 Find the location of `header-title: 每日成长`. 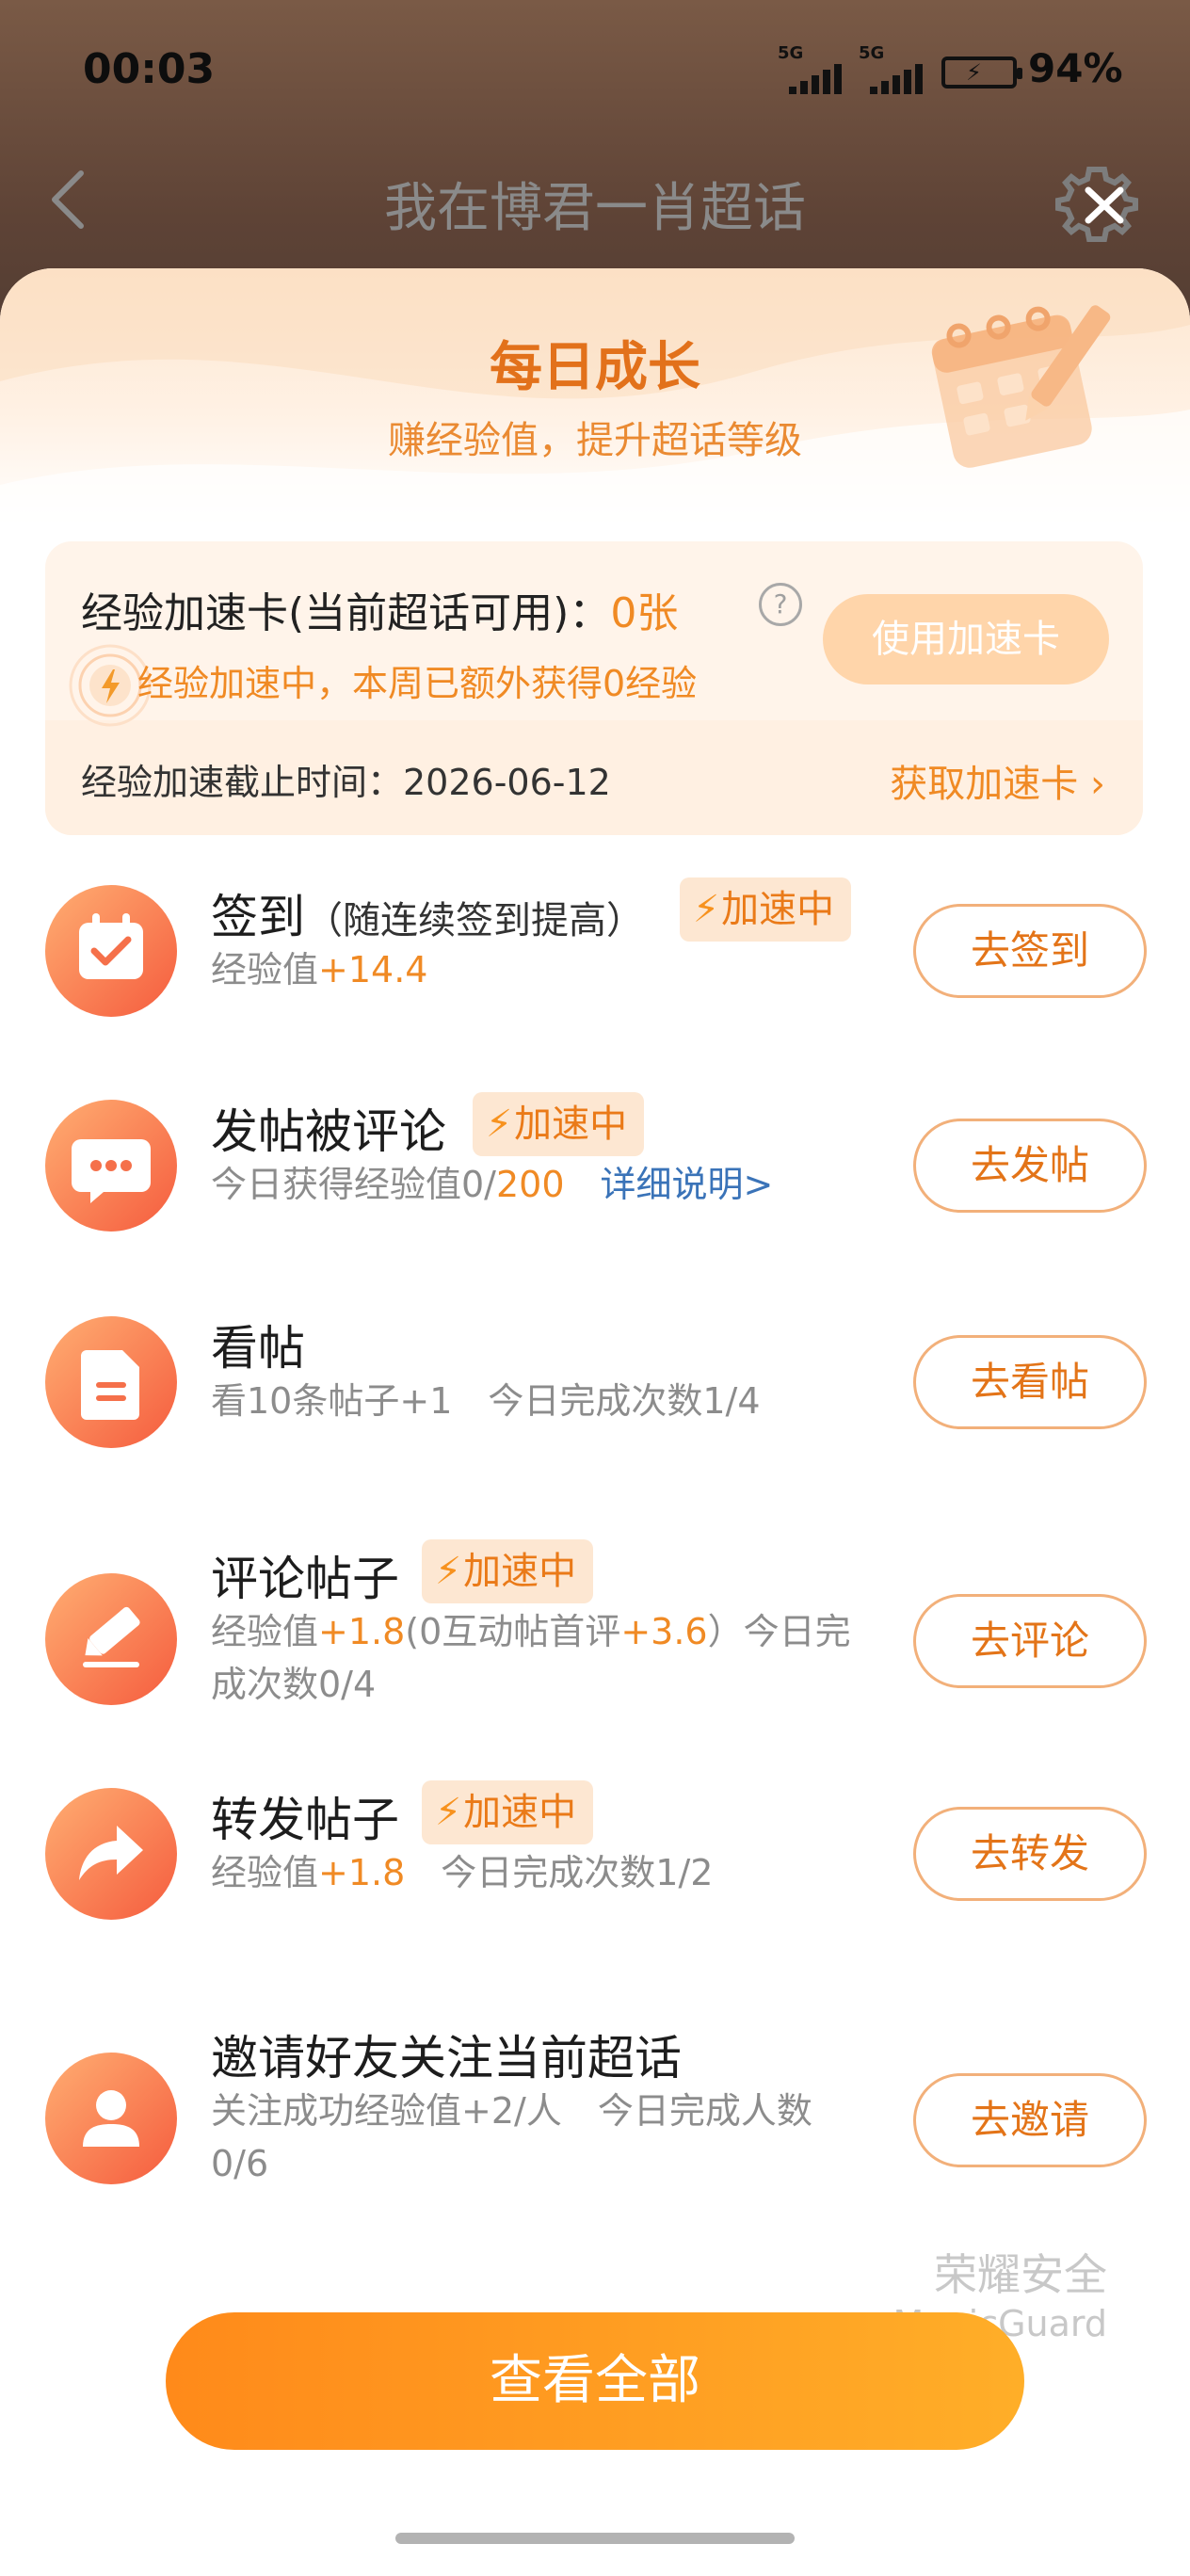

header-title: 每日成长 is located at coordinates (595, 367).